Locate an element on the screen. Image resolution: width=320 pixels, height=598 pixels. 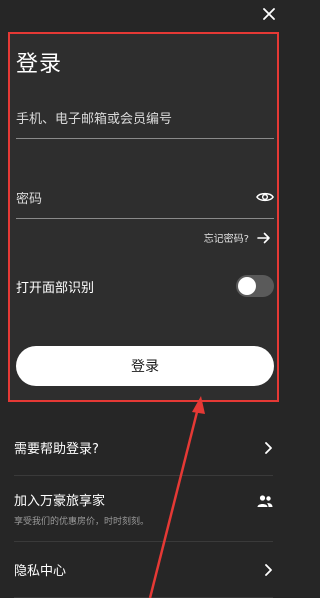
face-id-row: 打开面部识别 is located at coordinates (145, 286).